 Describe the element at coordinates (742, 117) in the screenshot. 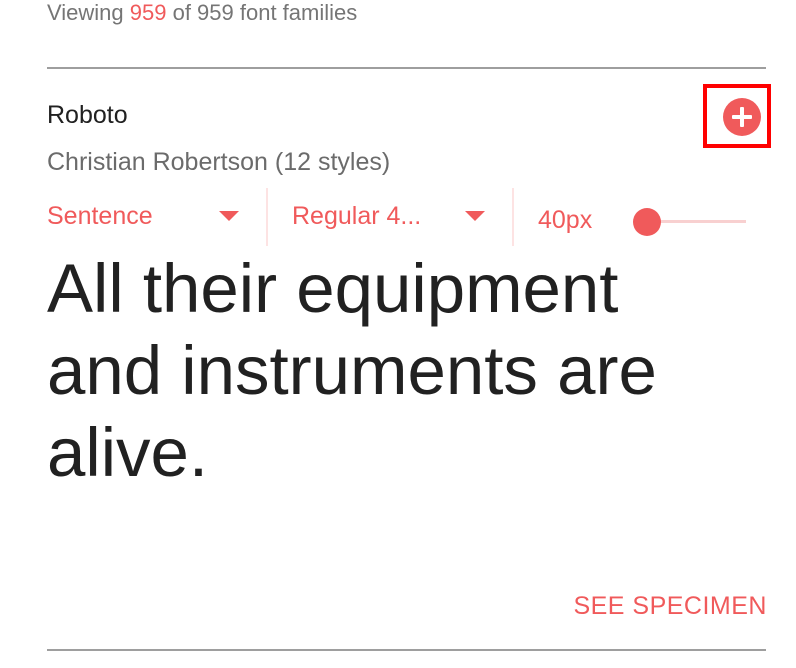

I see `add-font-button` at that location.